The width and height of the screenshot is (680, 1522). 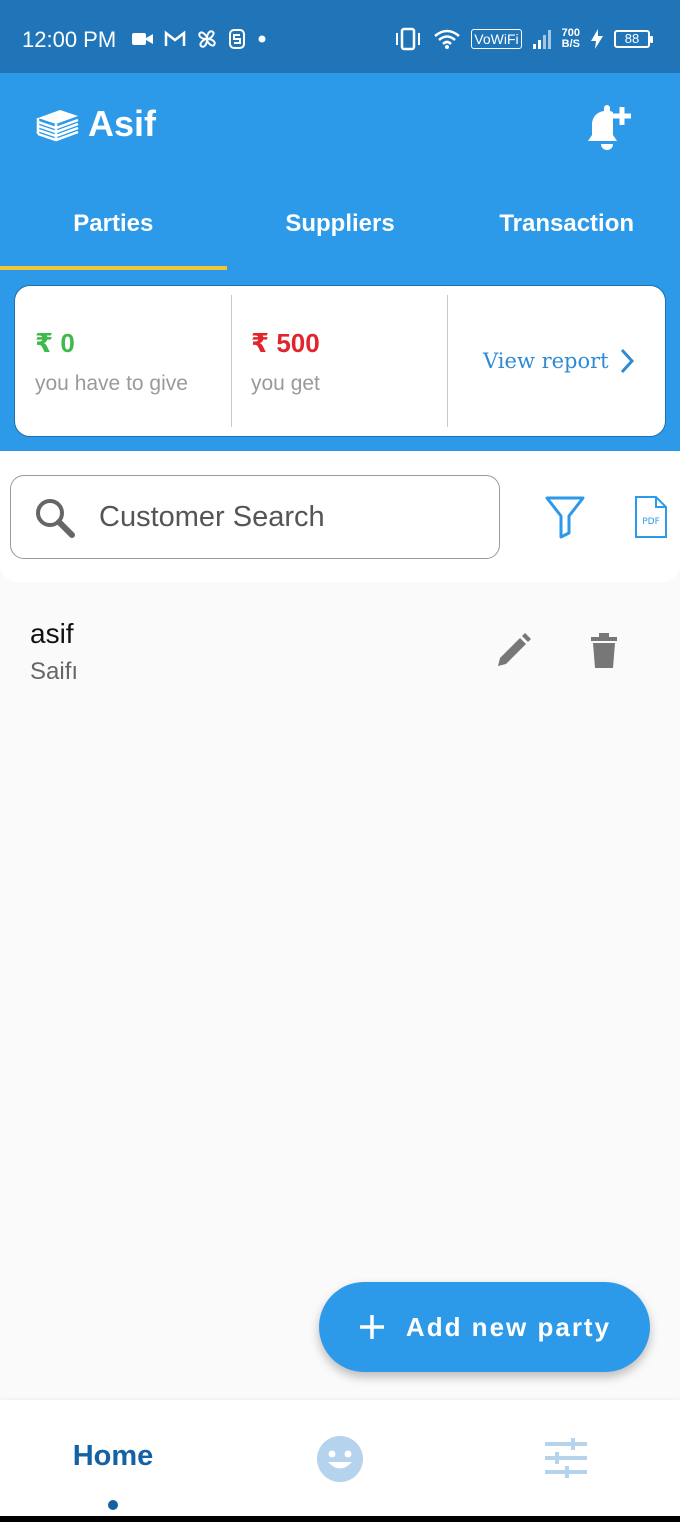 I want to click on view-report-label: View report, so click(x=546, y=361).